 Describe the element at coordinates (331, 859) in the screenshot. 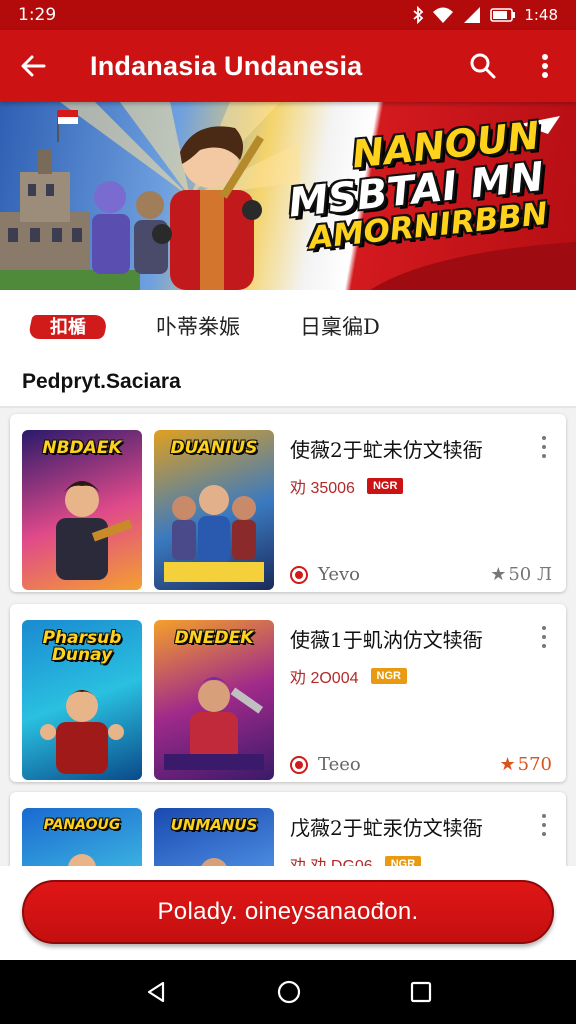

I see `price-text: 劝 劝 DG06` at that location.